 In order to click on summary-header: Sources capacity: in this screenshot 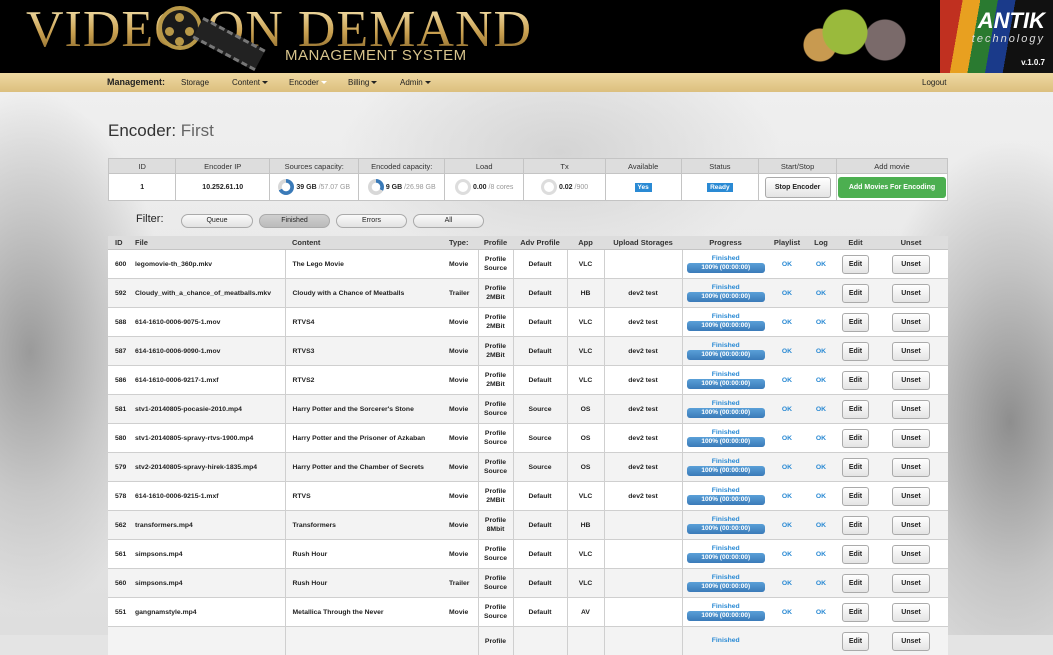, I will do `click(314, 166)`.